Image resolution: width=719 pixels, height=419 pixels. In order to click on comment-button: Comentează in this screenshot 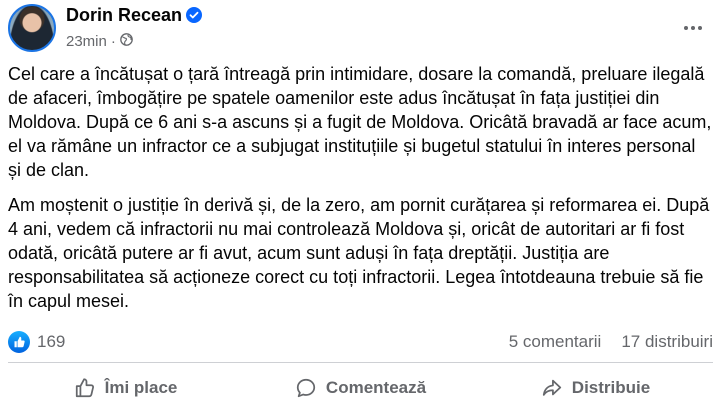, I will do `click(360, 388)`.